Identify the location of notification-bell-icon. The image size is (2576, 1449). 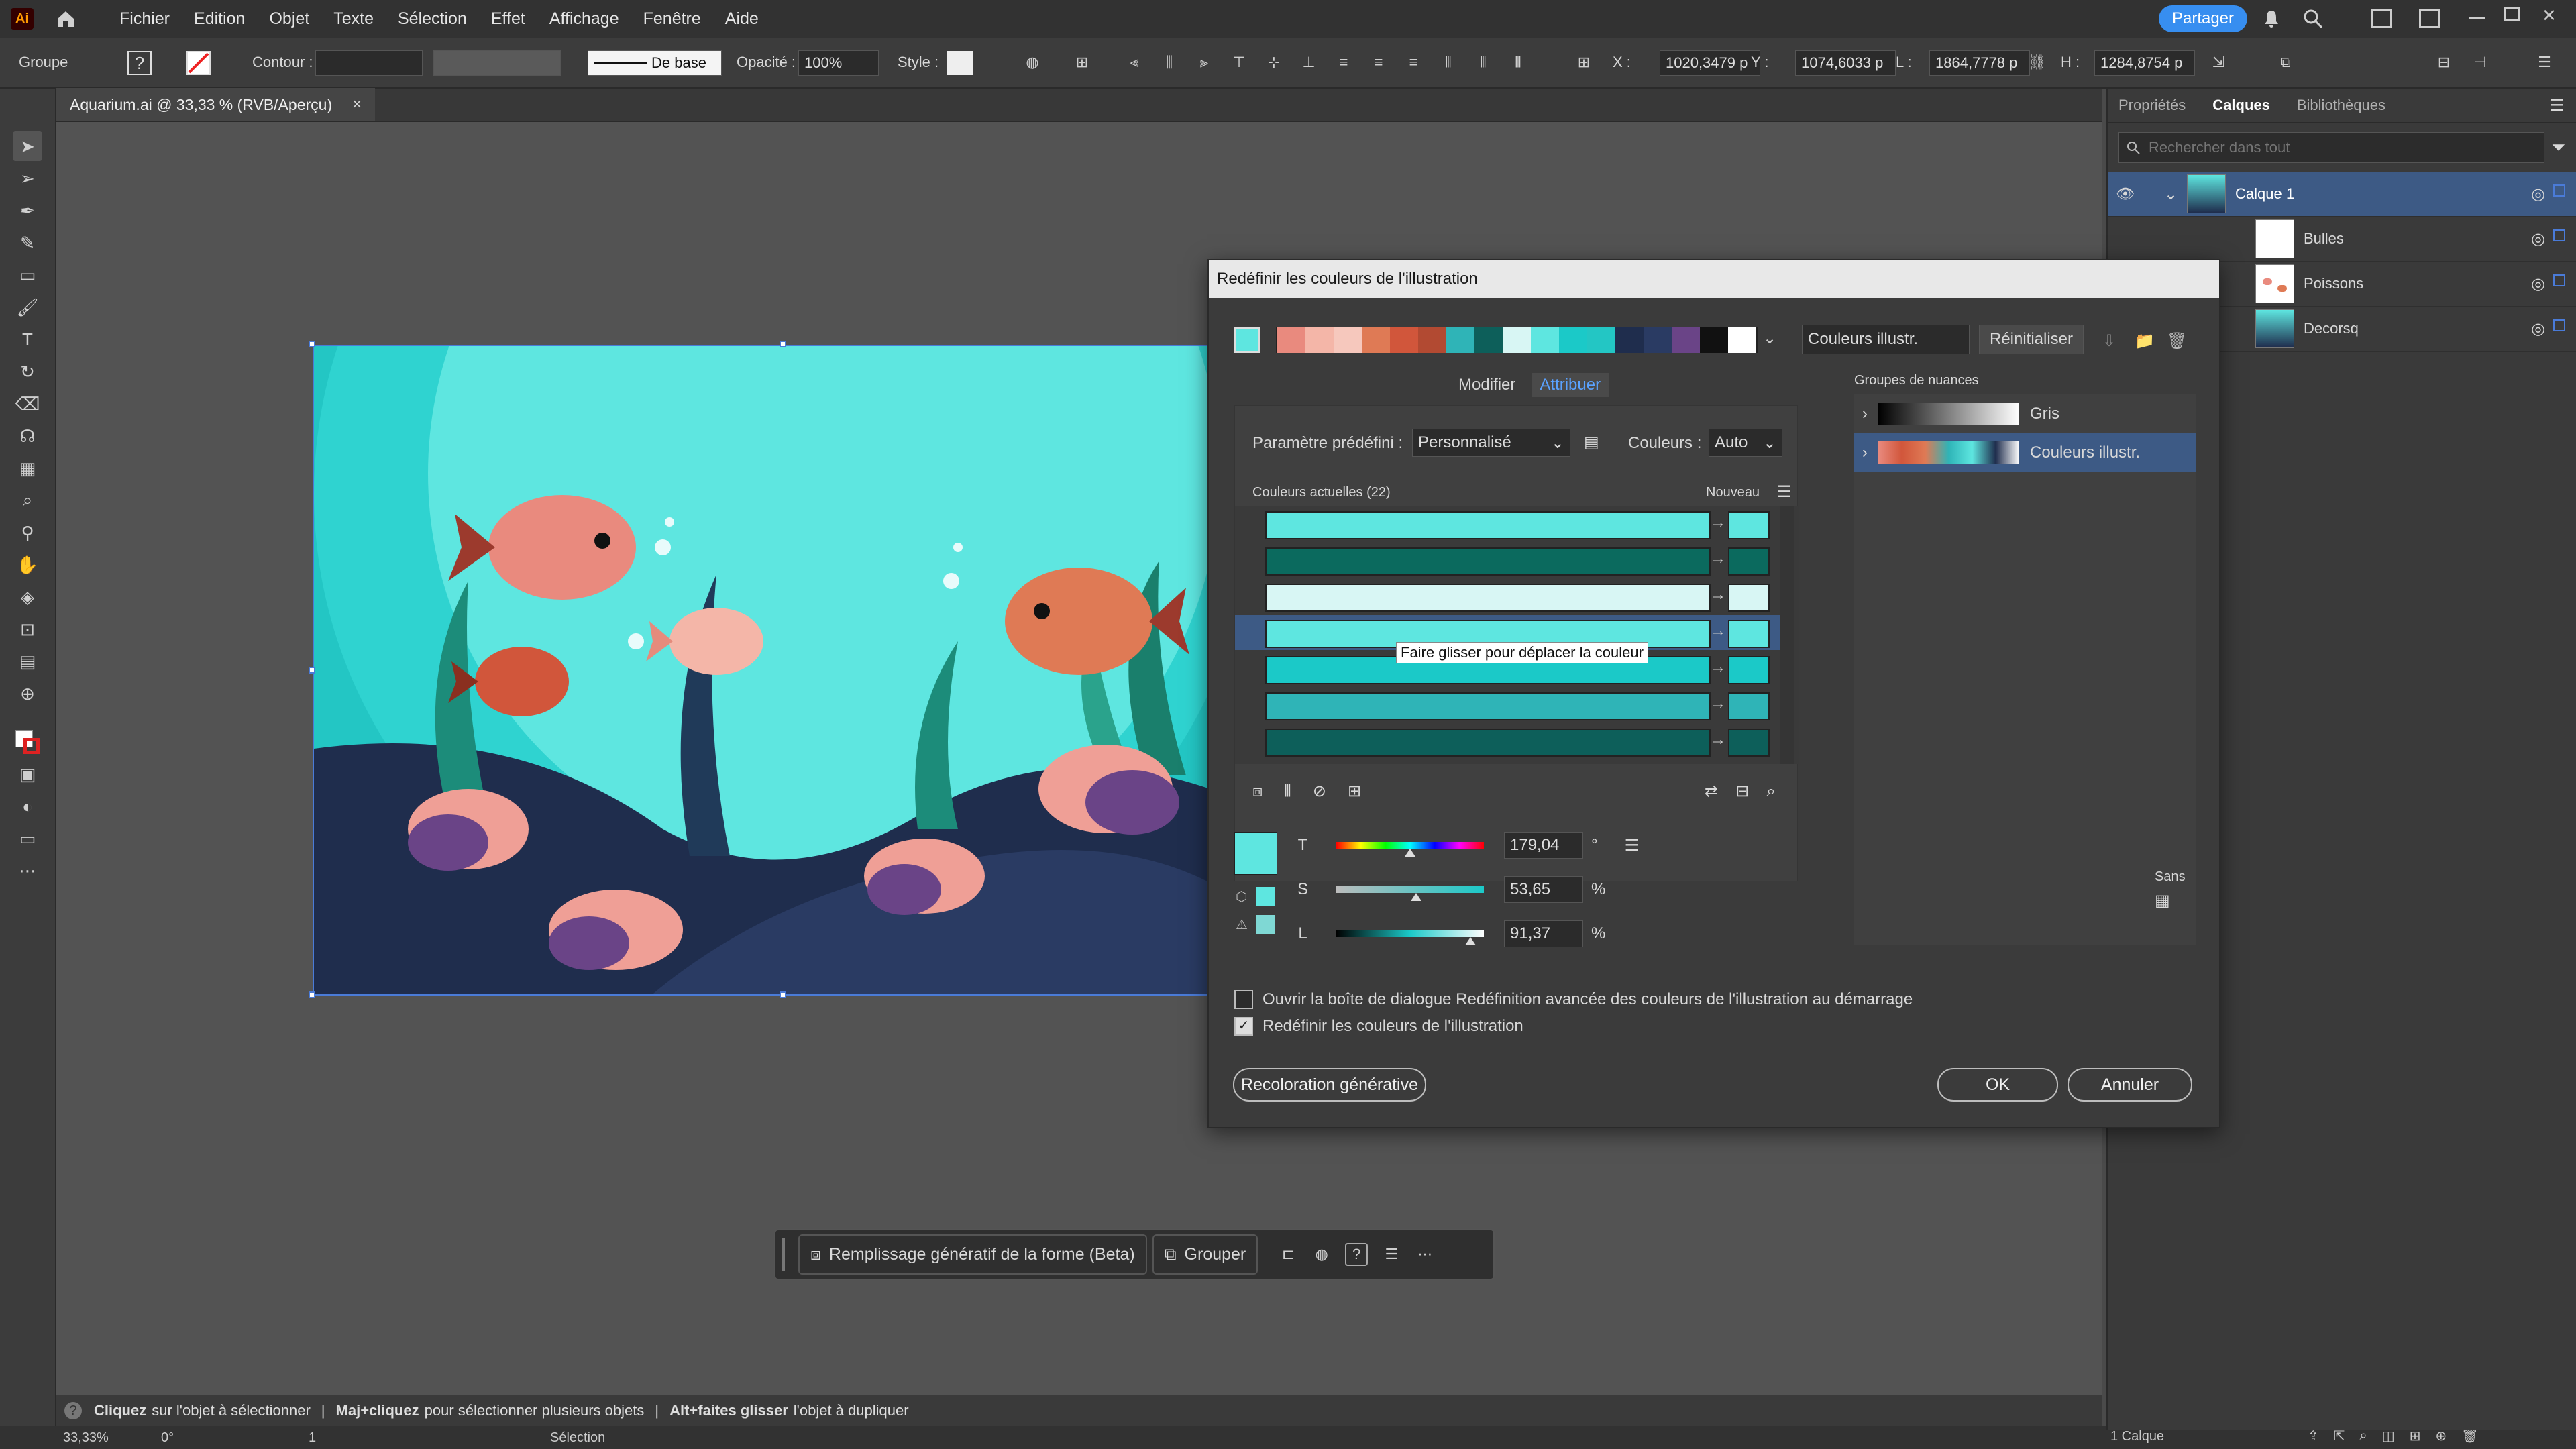
(2271, 19).